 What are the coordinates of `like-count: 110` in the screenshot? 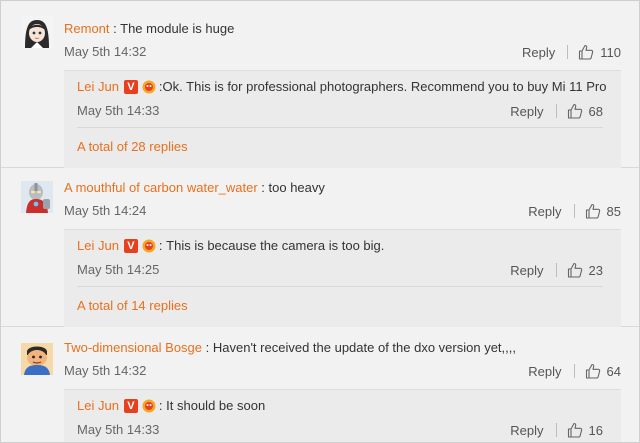 It's located at (610, 52).